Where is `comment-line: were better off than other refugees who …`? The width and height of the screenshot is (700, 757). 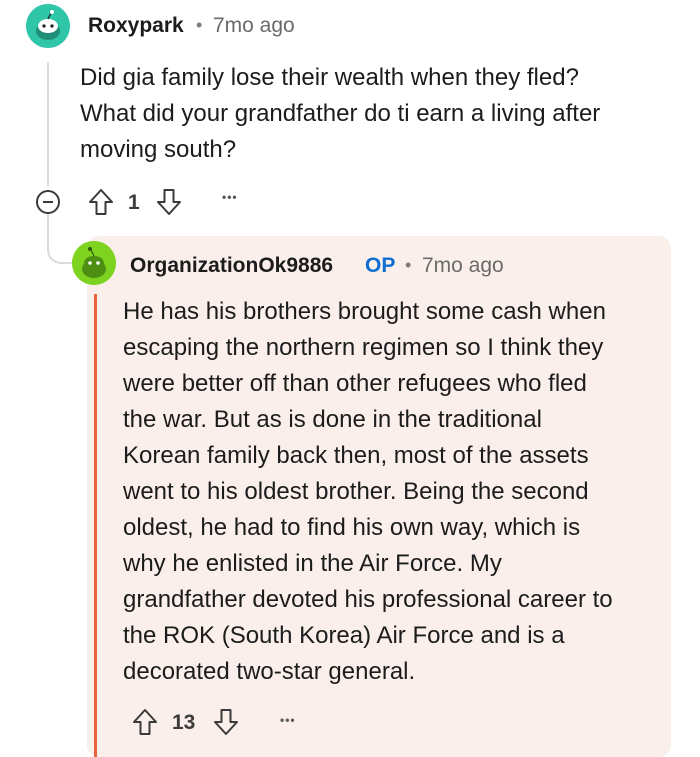 comment-line: were better off than other refugees who … is located at coordinates (355, 383).